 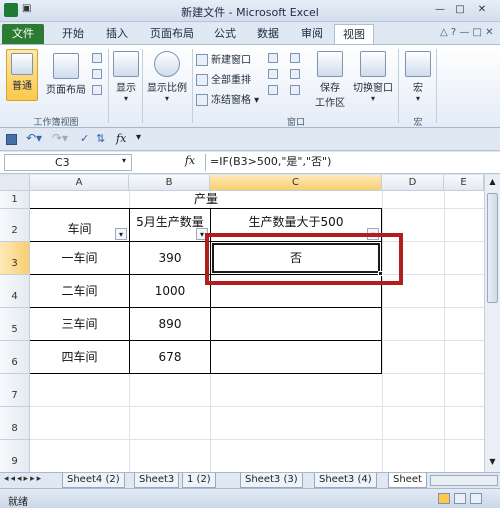 What do you see at coordinates (15, 390) in the screenshot?
I see `row-header-7: 7` at bounding box center [15, 390].